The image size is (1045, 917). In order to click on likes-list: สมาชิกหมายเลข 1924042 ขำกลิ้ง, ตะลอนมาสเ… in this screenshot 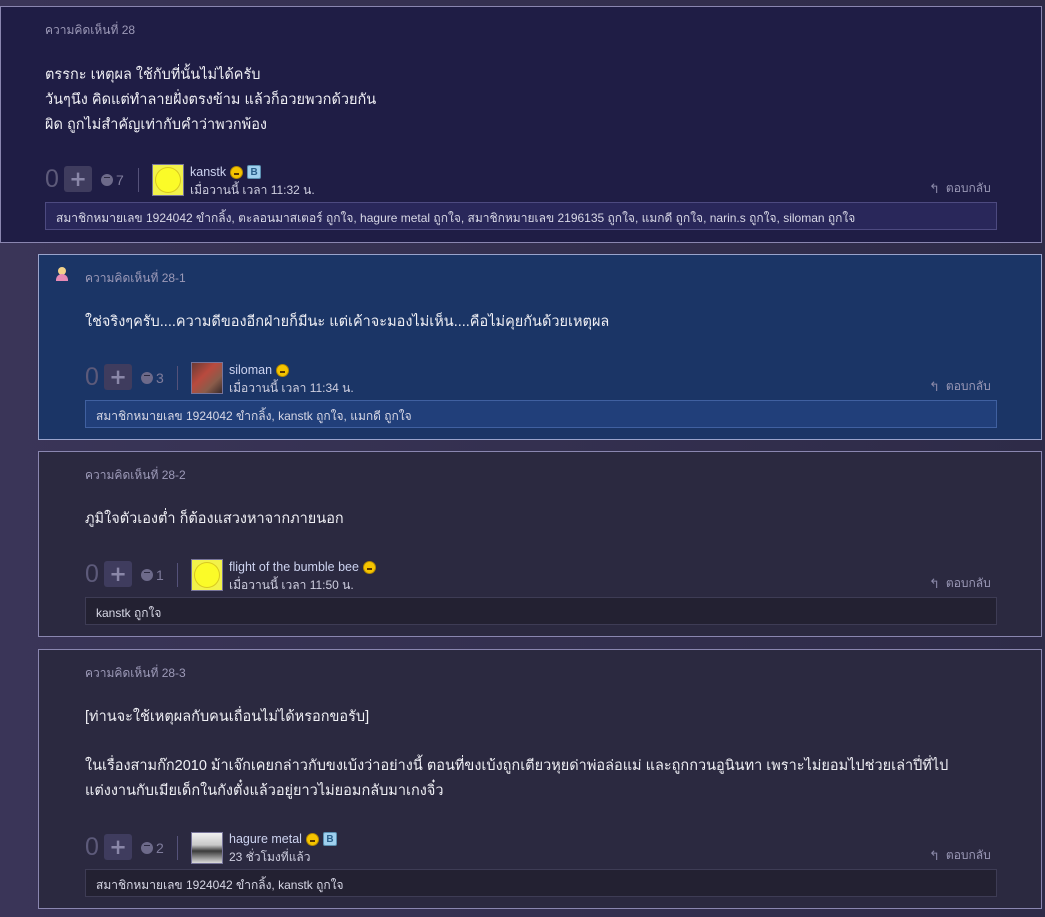, I will do `click(521, 216)`.